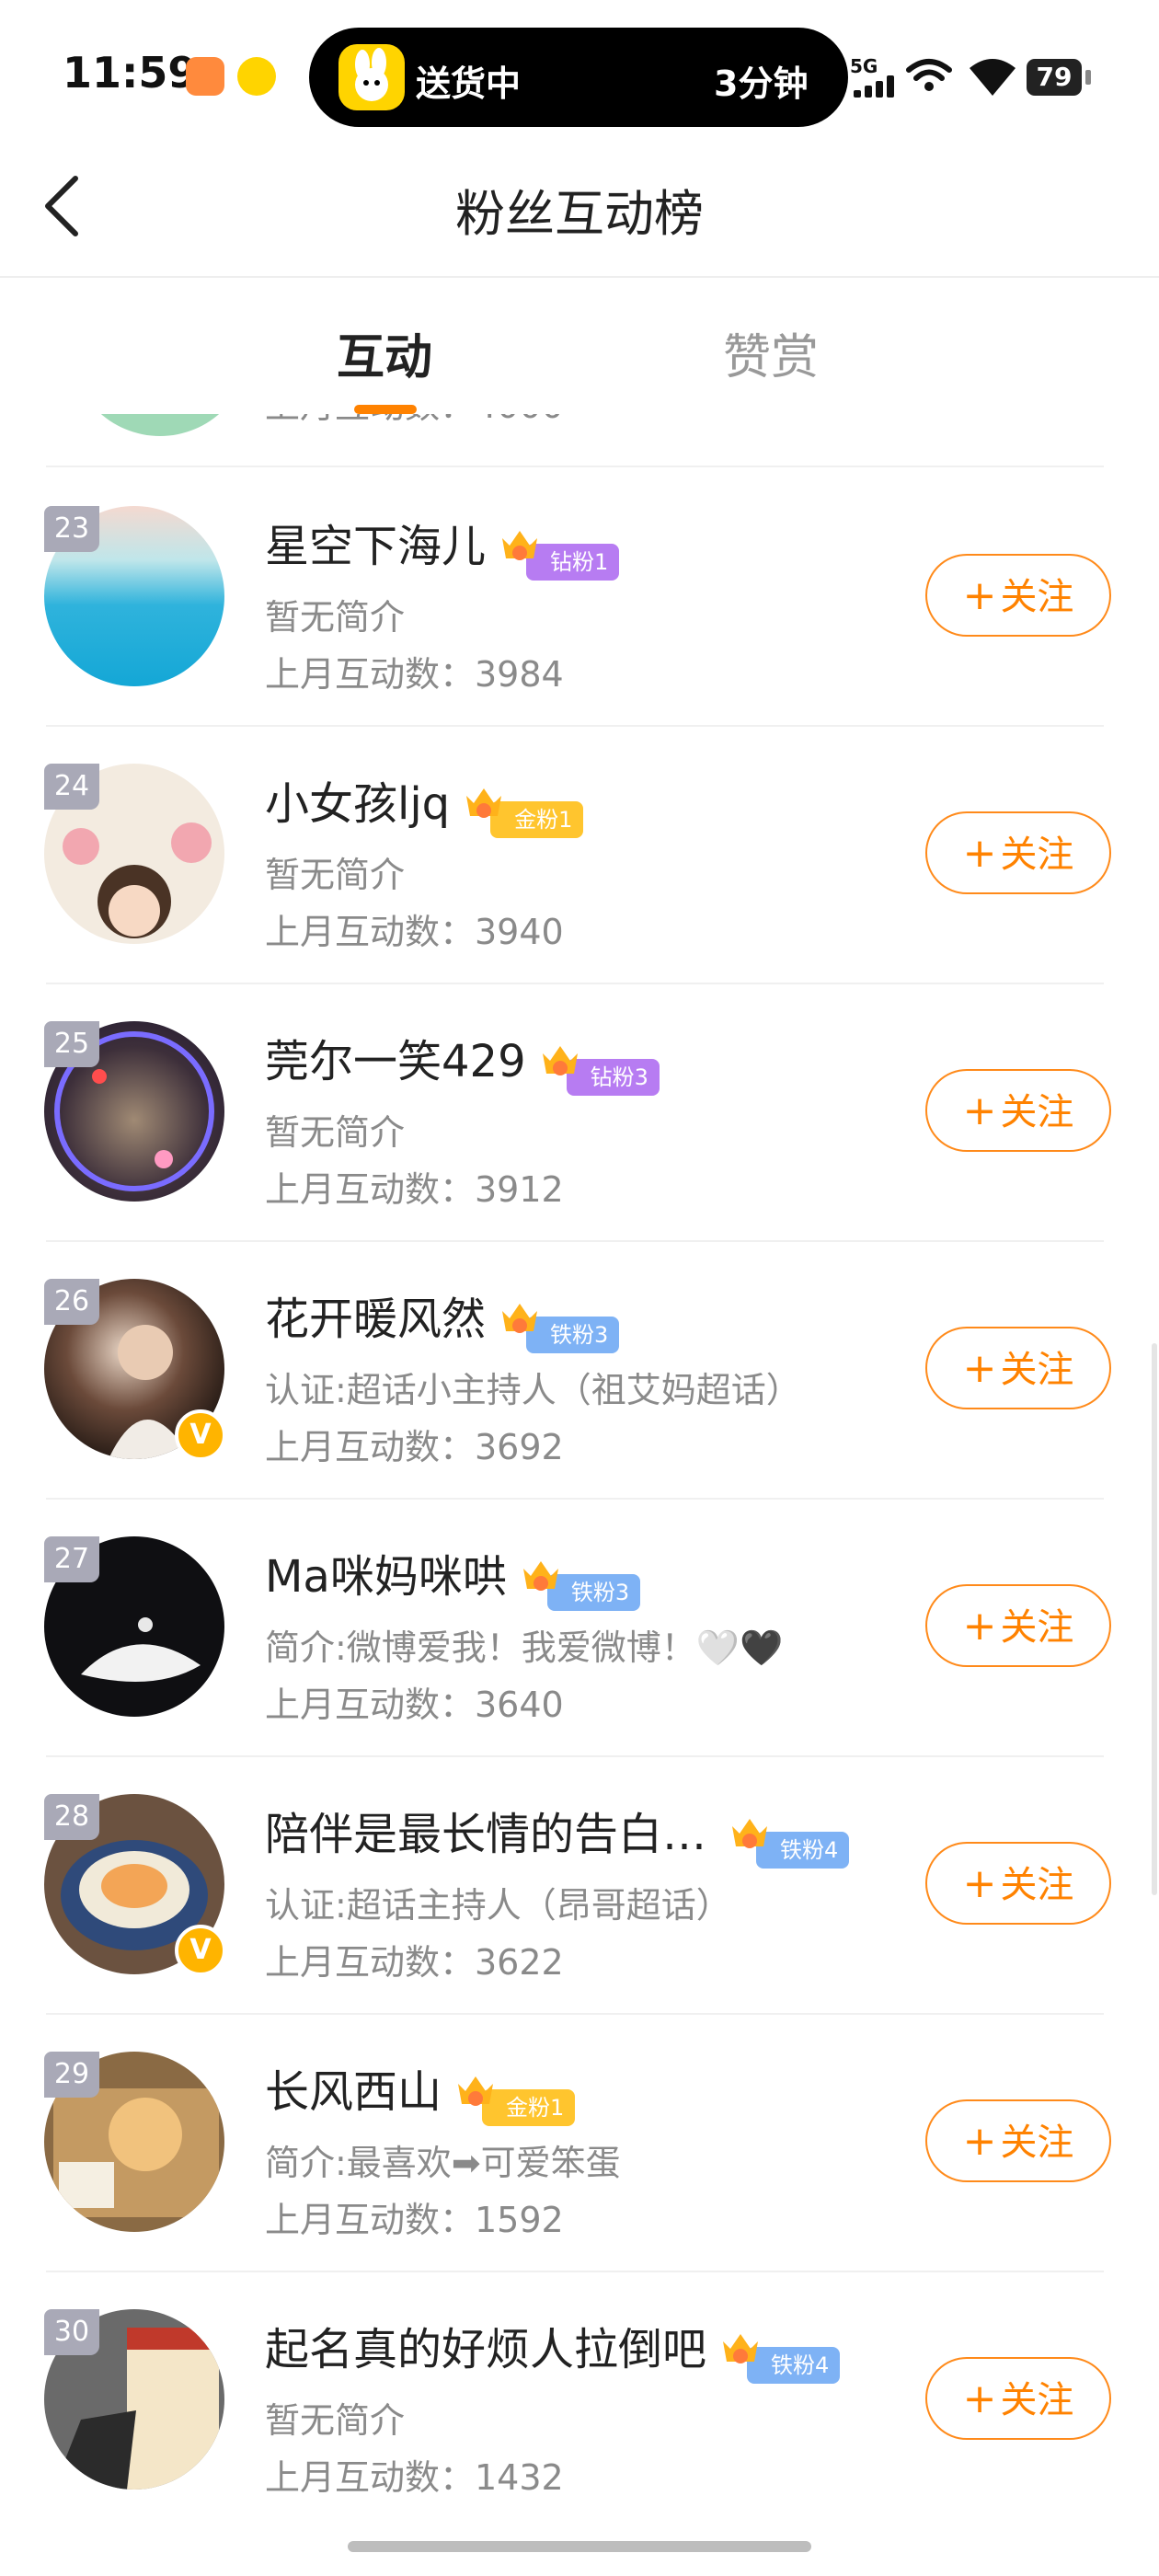  What do you see at coordinates (1154, 1619) in the screenshot?
I see `scrollbar` at bounding box center [1154, 1619].